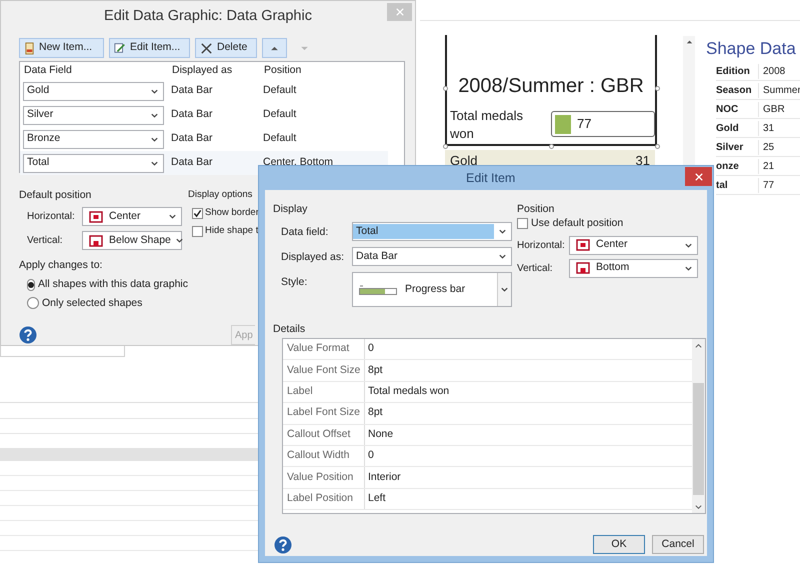 Image resolution: width=800 pixels, height=564 pixels. I want to click on list-row: Silver Data Bar Default, so click(204, 115).